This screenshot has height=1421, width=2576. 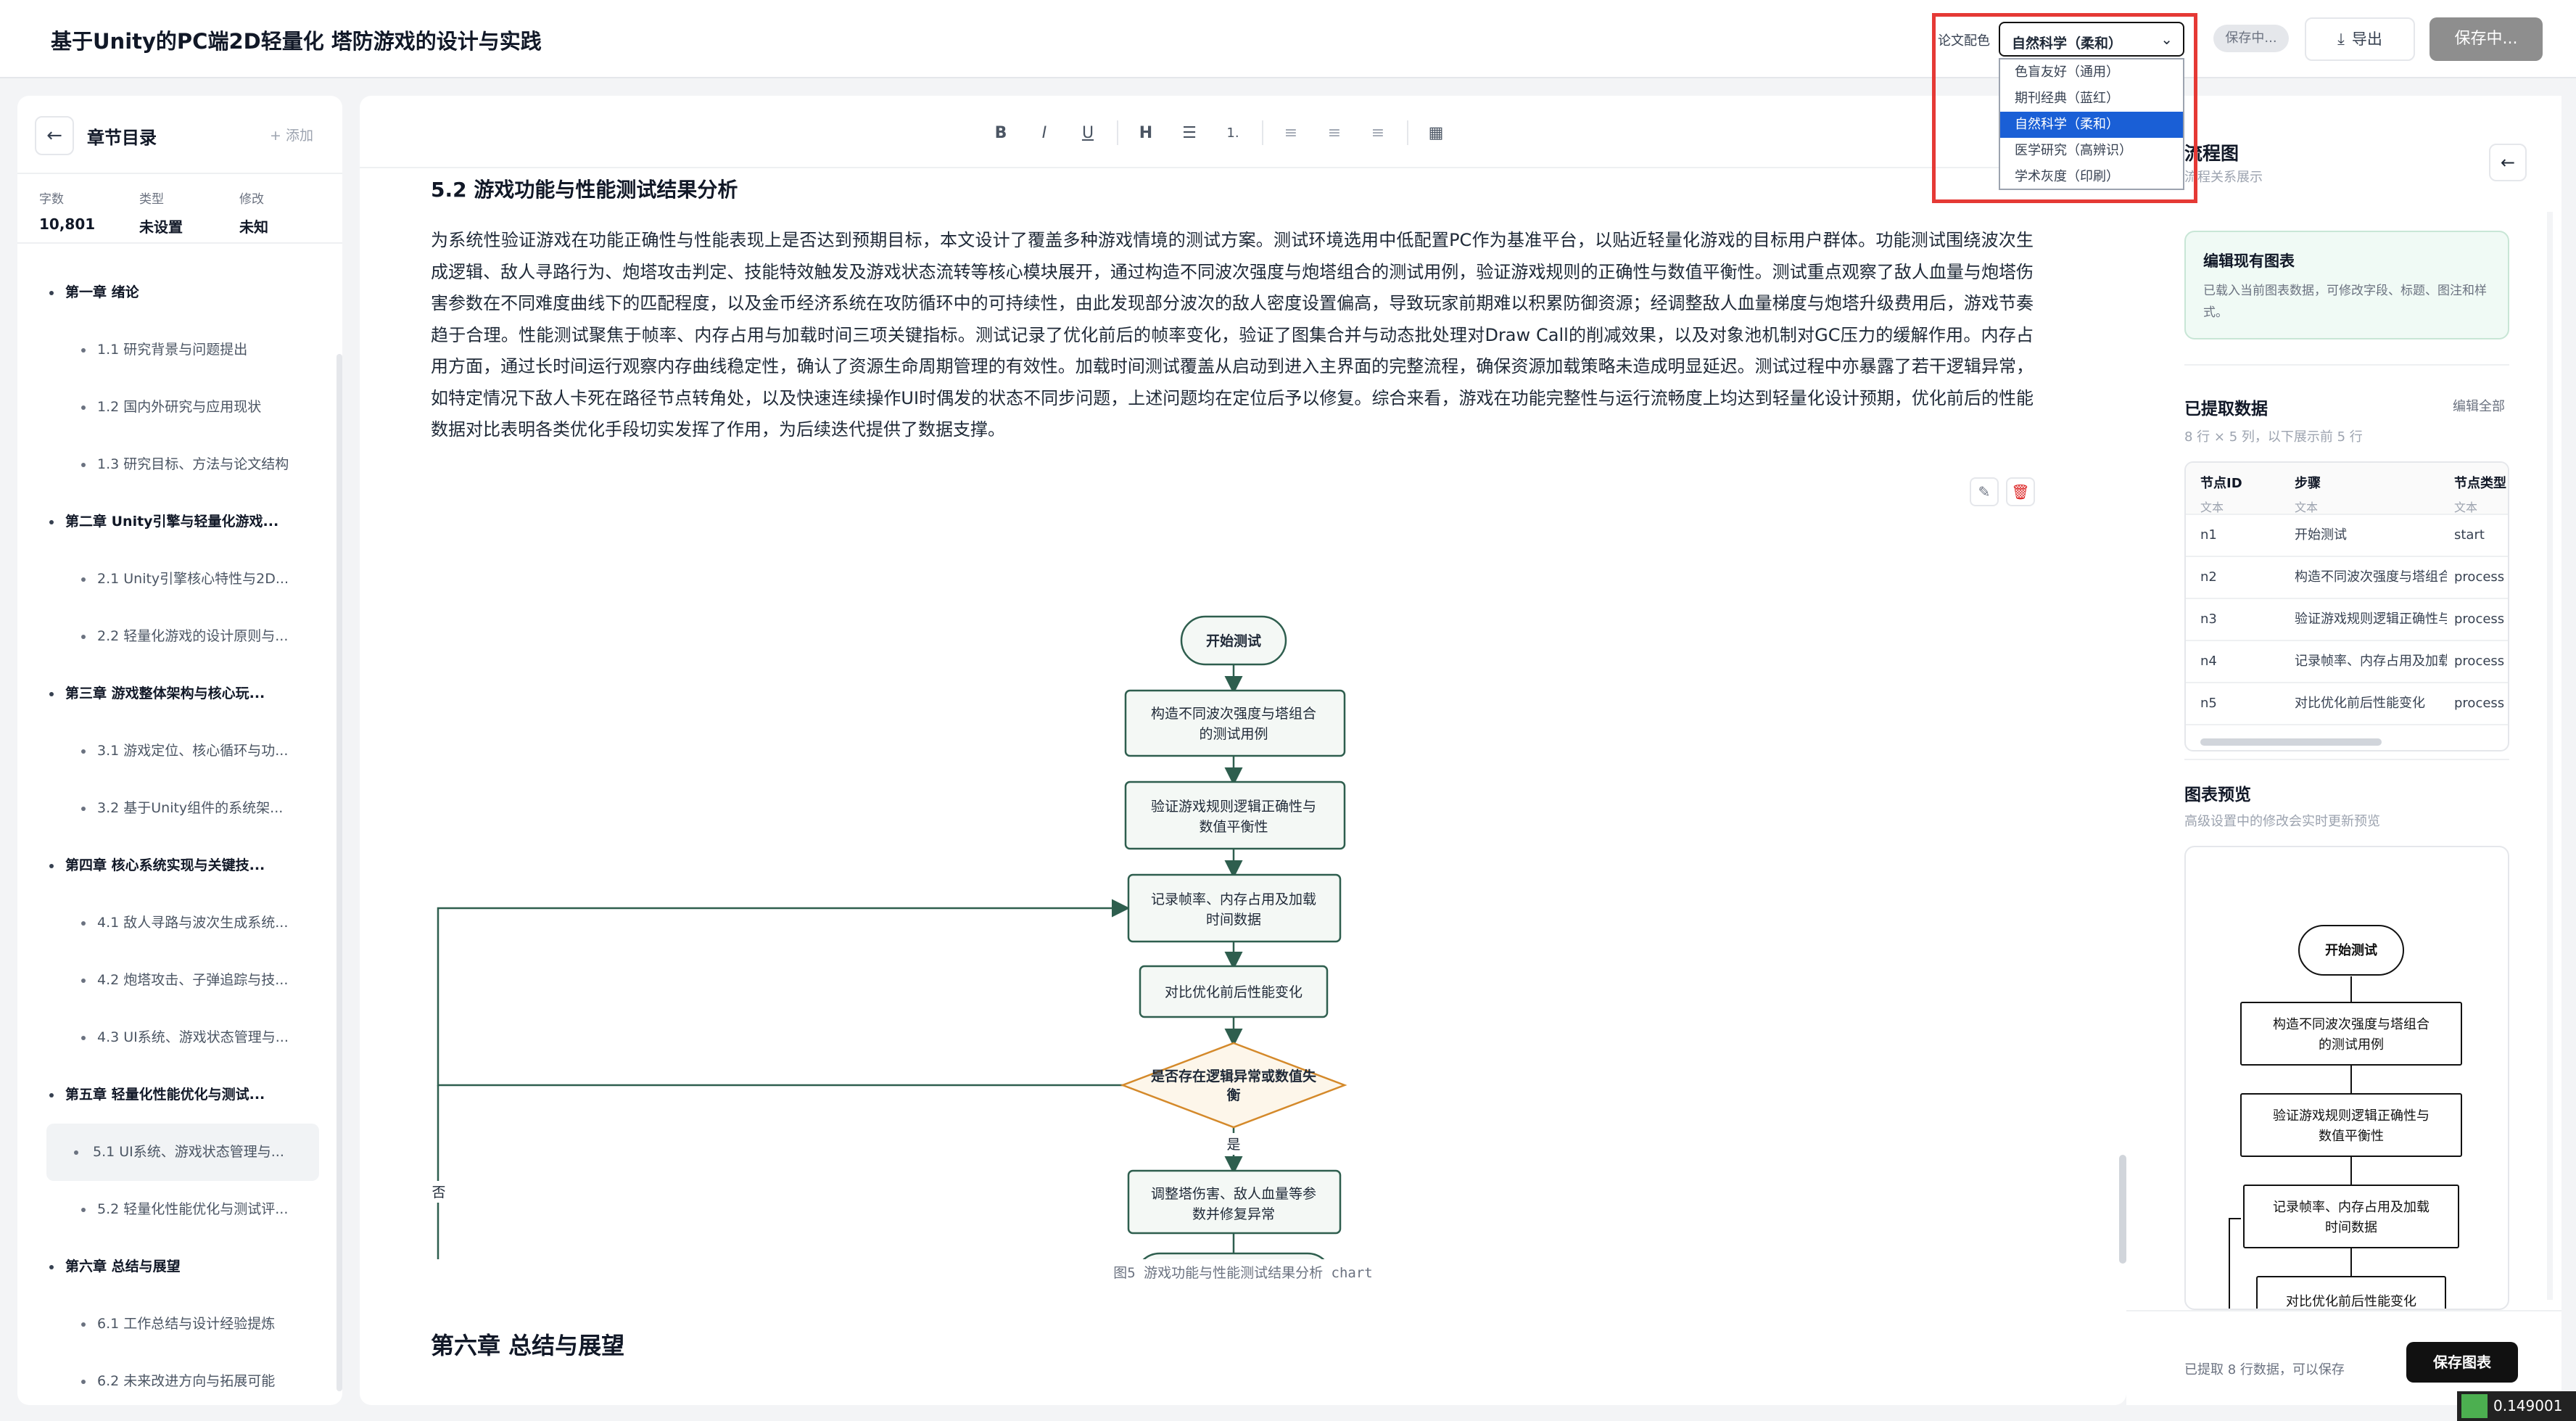 I want to click on table-icon: ▦, so click(x=1436, y=133).